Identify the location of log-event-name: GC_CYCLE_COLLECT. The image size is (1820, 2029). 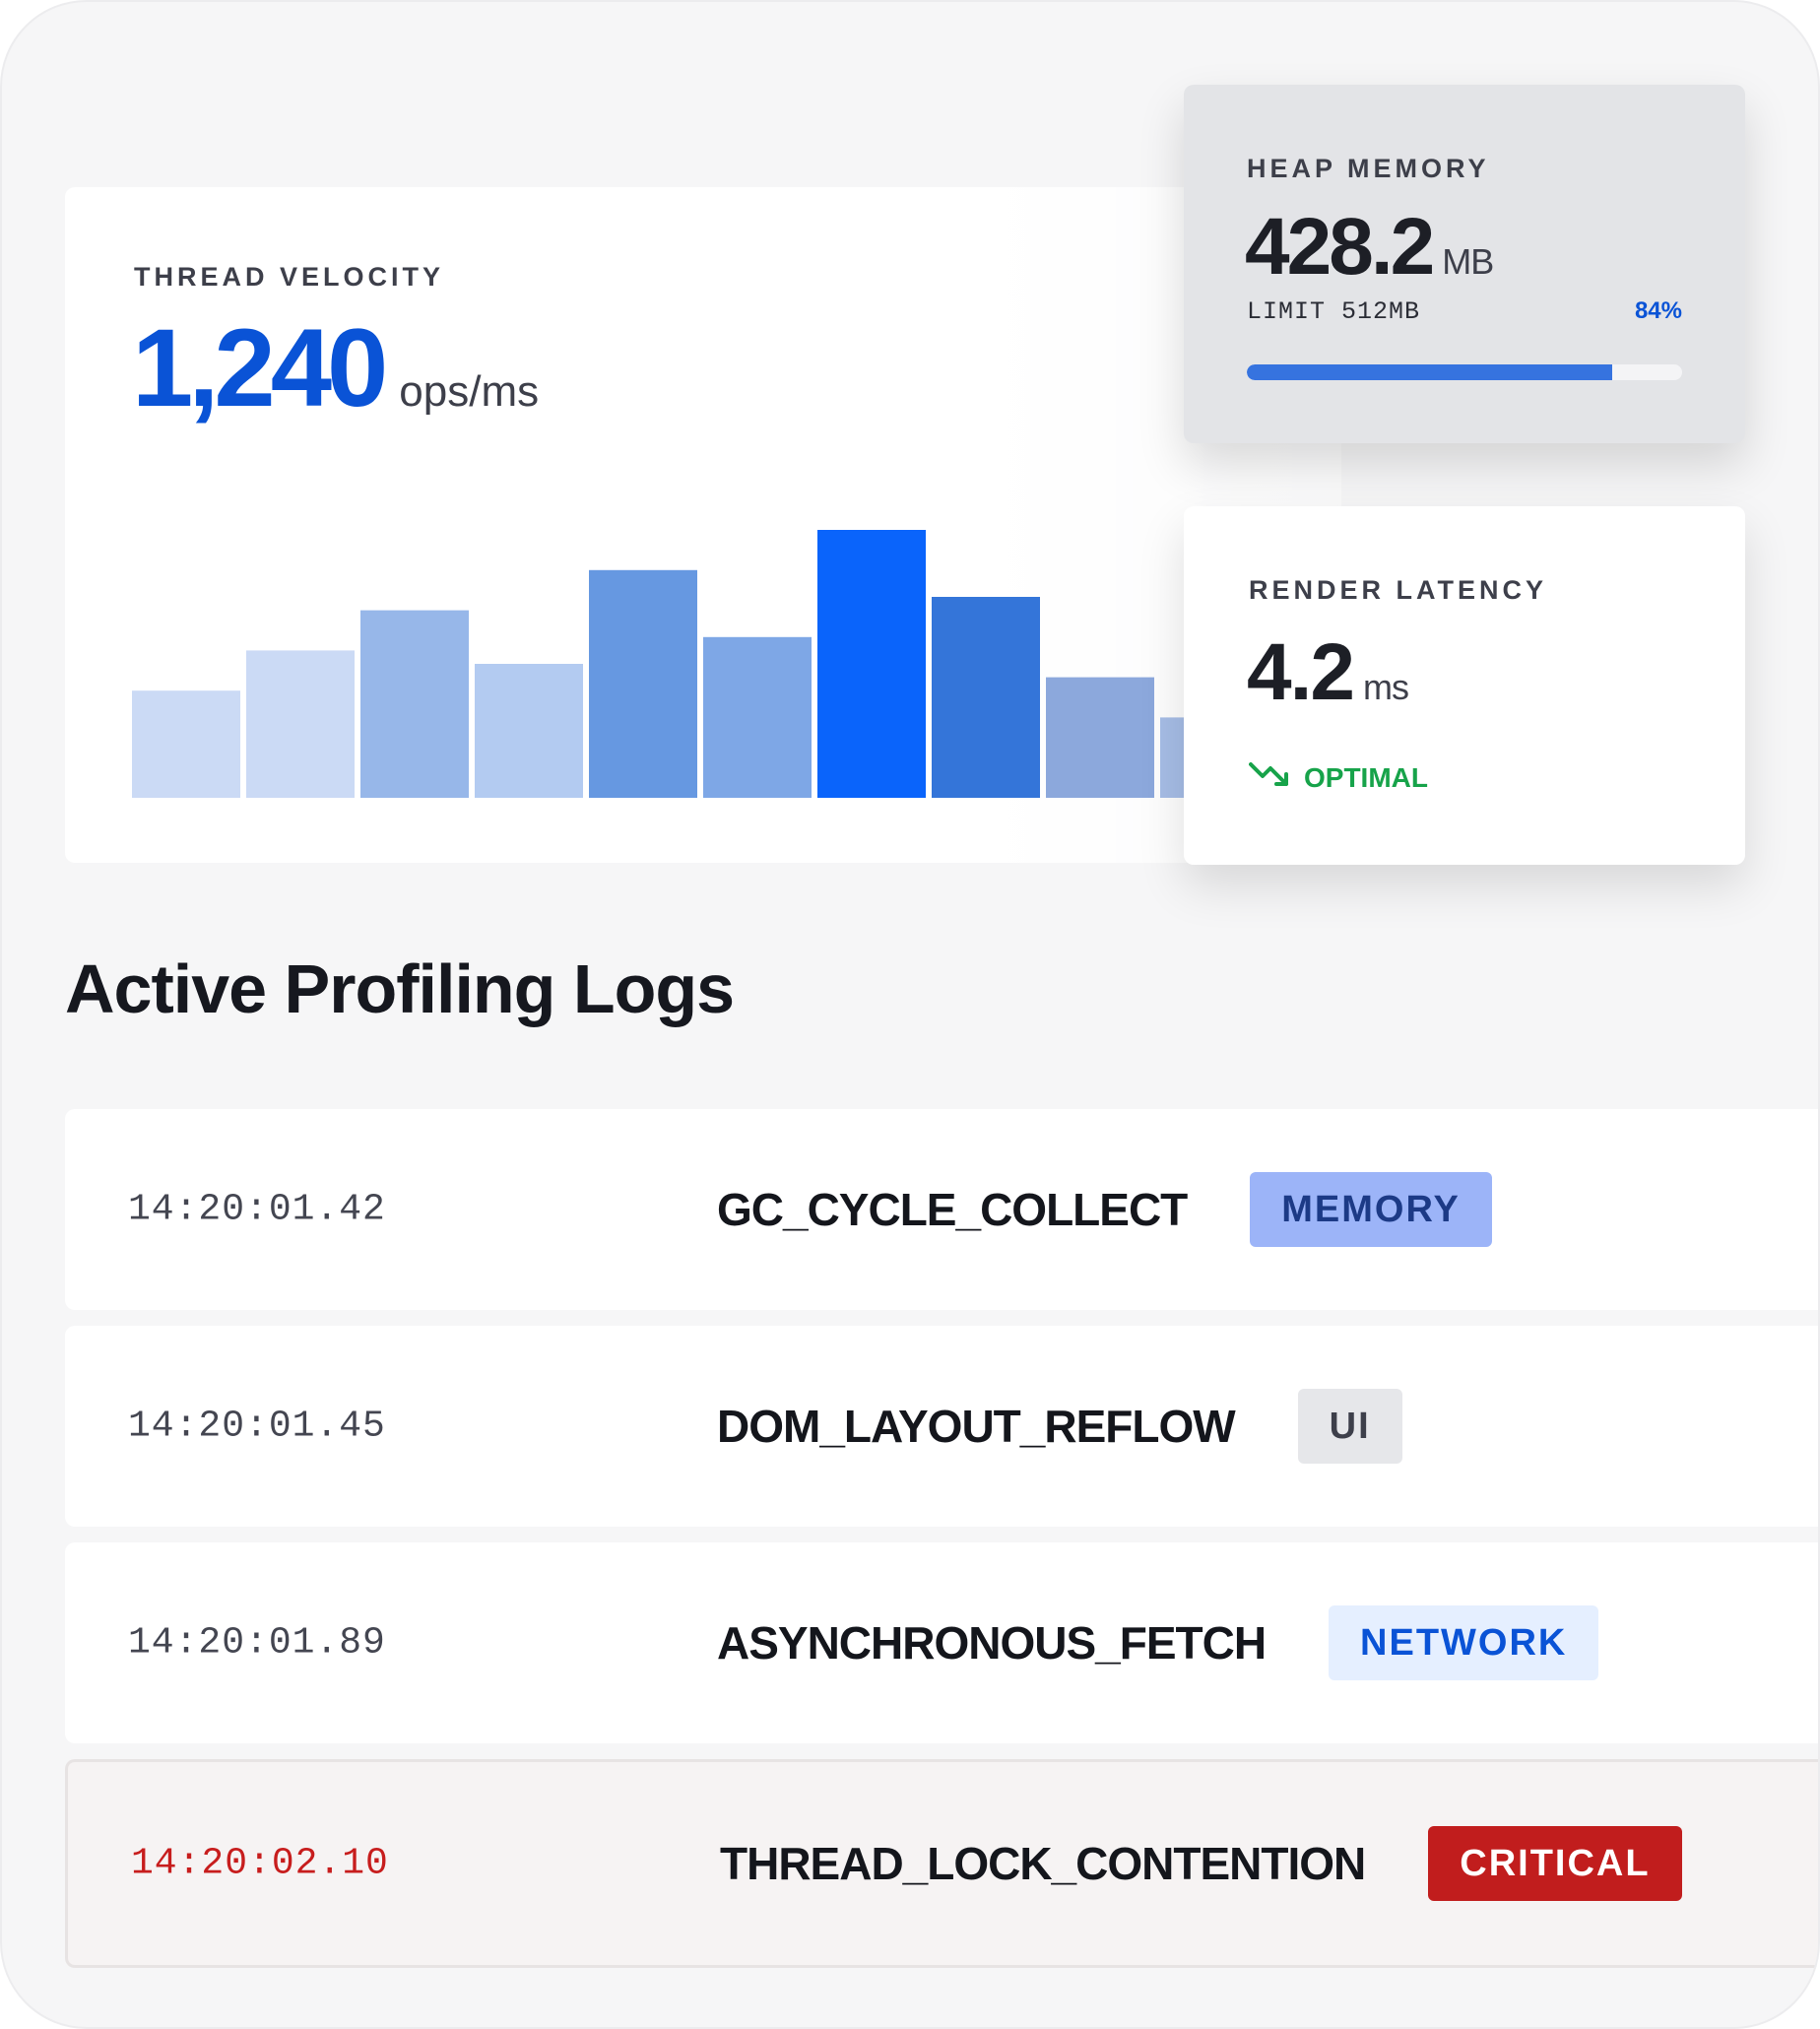
(952, 1209).